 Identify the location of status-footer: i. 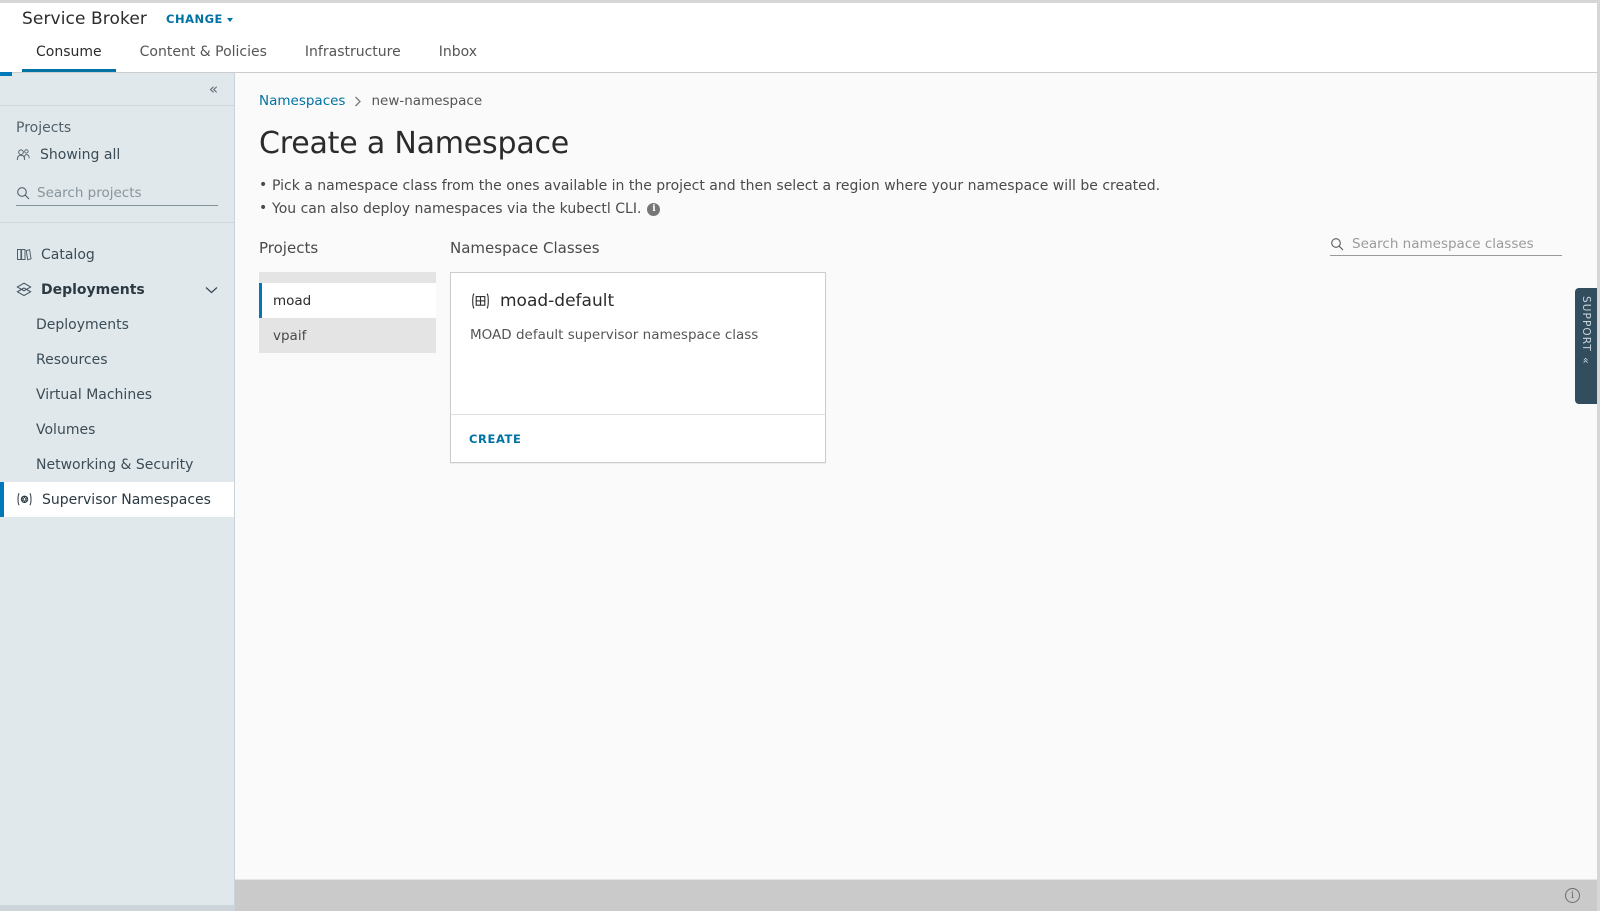
(916, 895).